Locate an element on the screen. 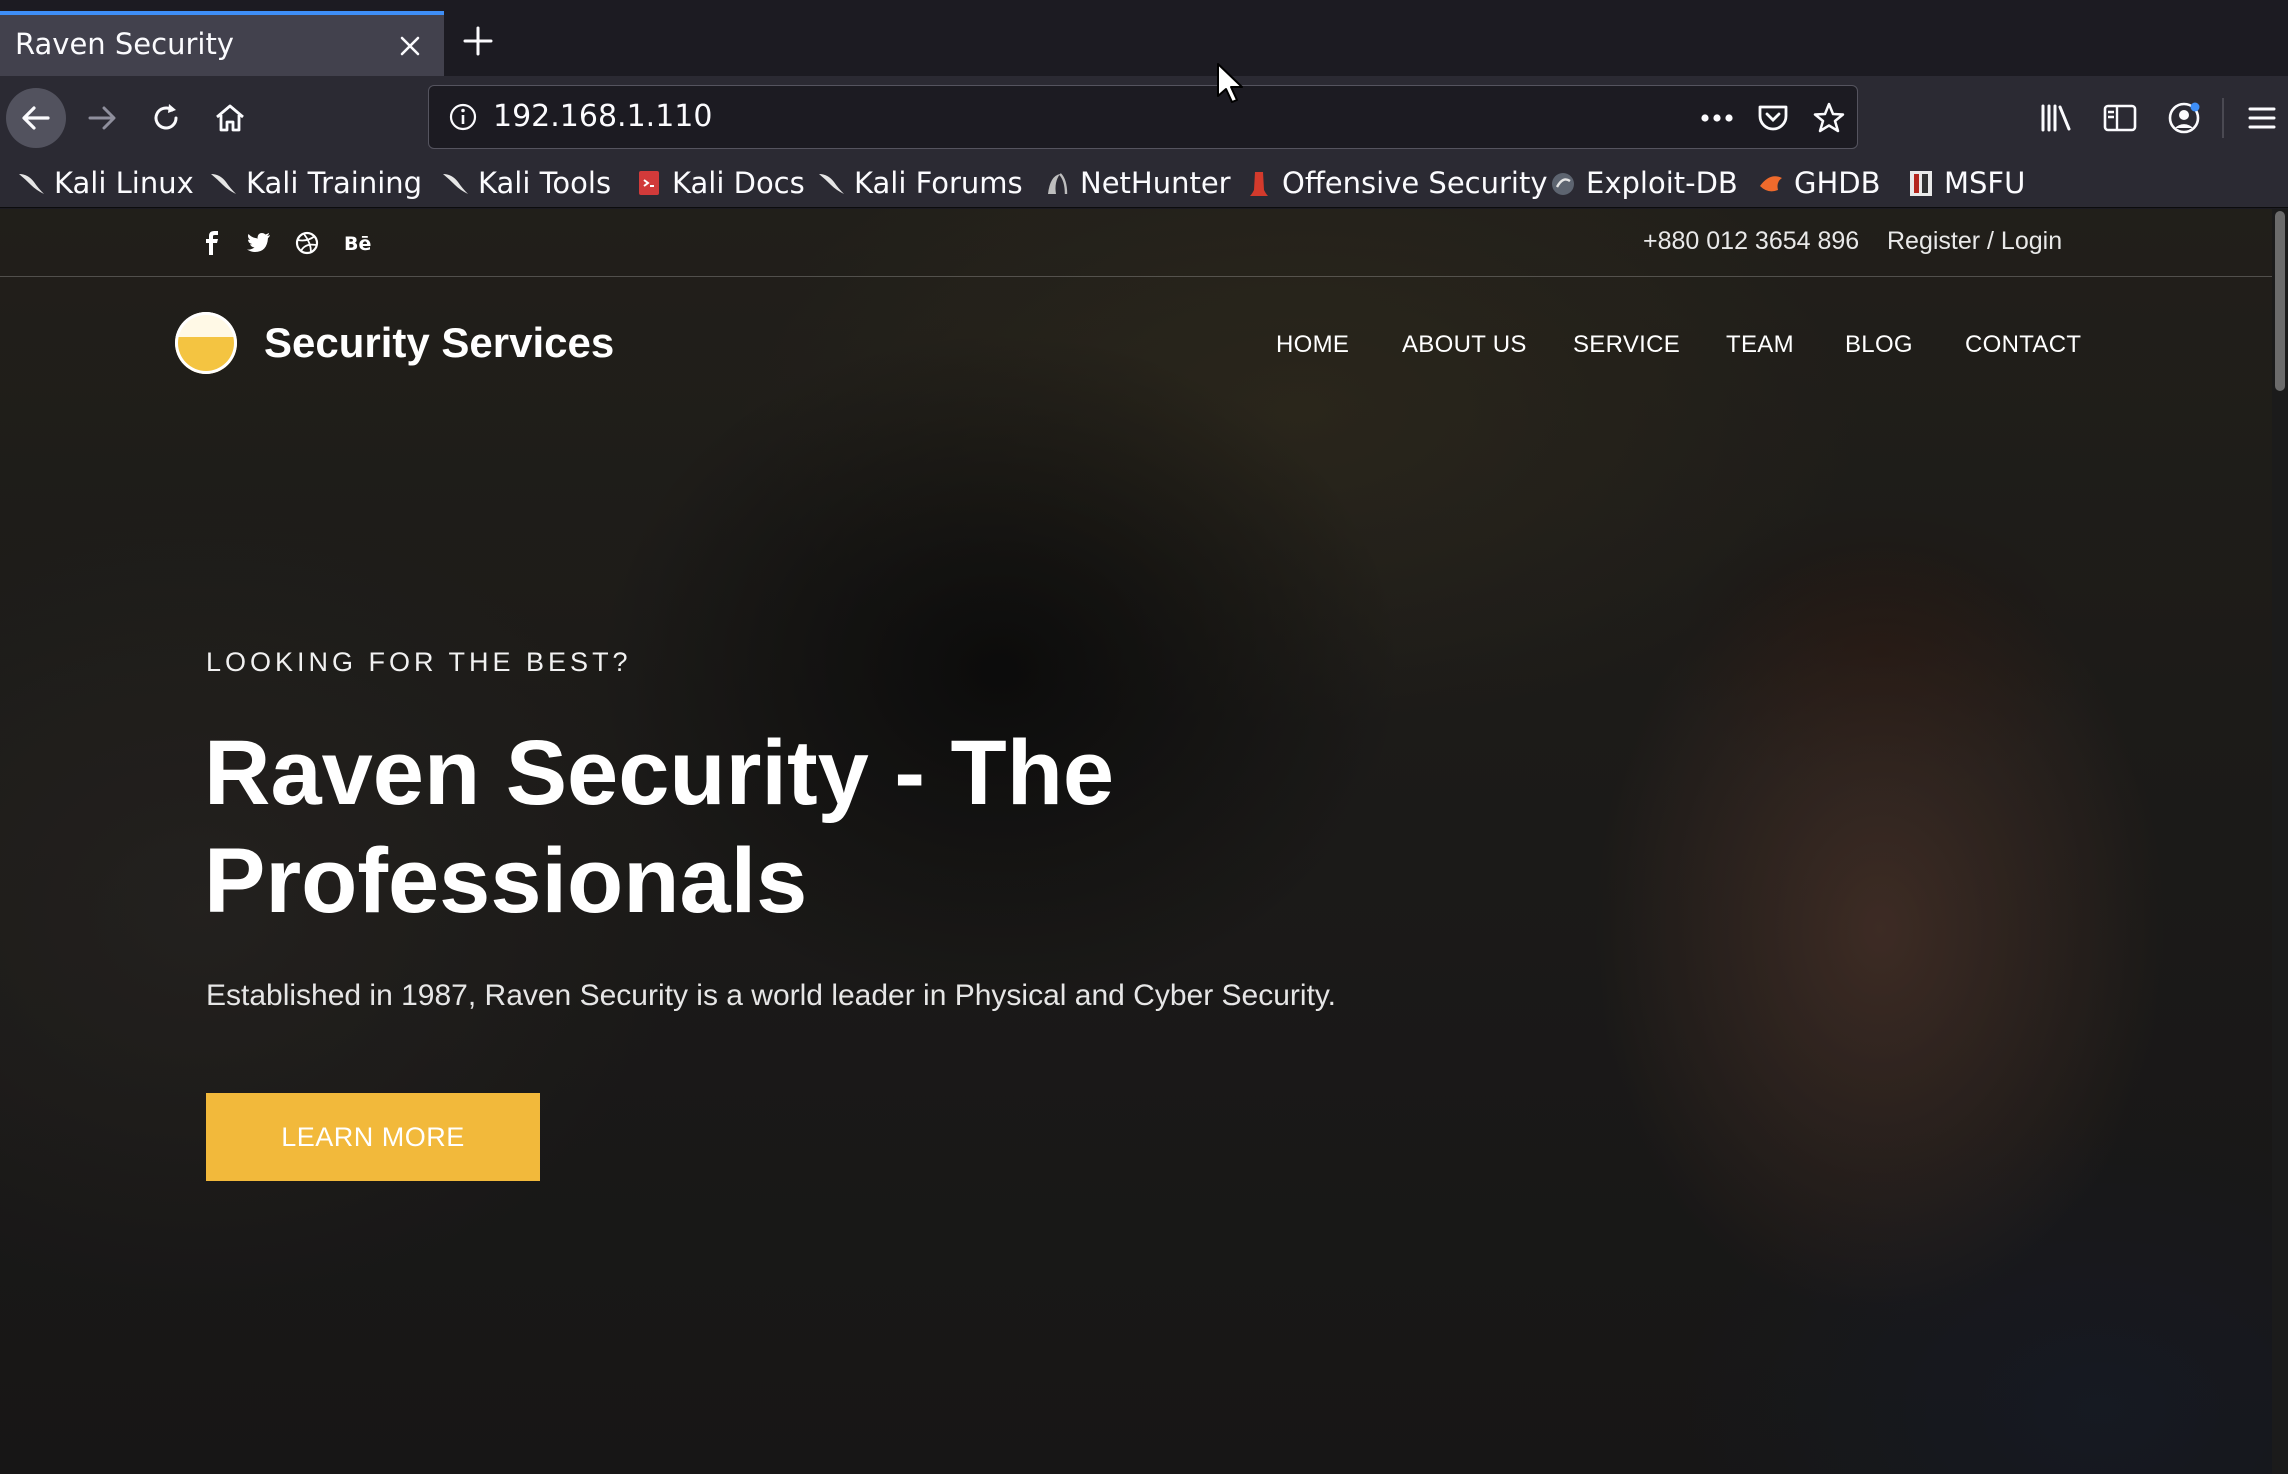 The height and width of the screenshot is (1474, 2288). behance-icon: Bē is located at coordinates (360, 243).